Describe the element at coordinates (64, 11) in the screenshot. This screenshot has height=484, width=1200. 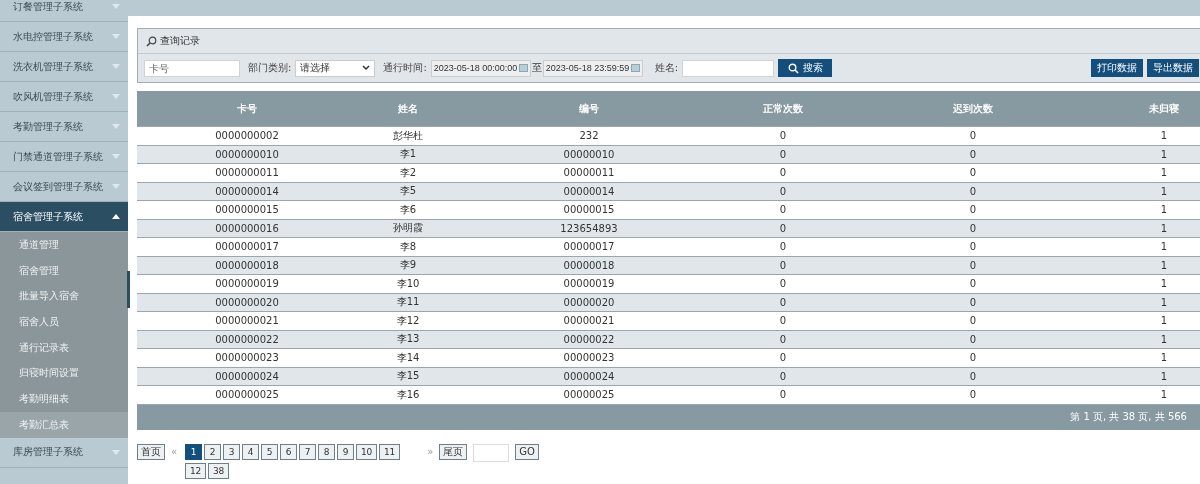
I see `menu-item: 订餐管理子系统` at that location.